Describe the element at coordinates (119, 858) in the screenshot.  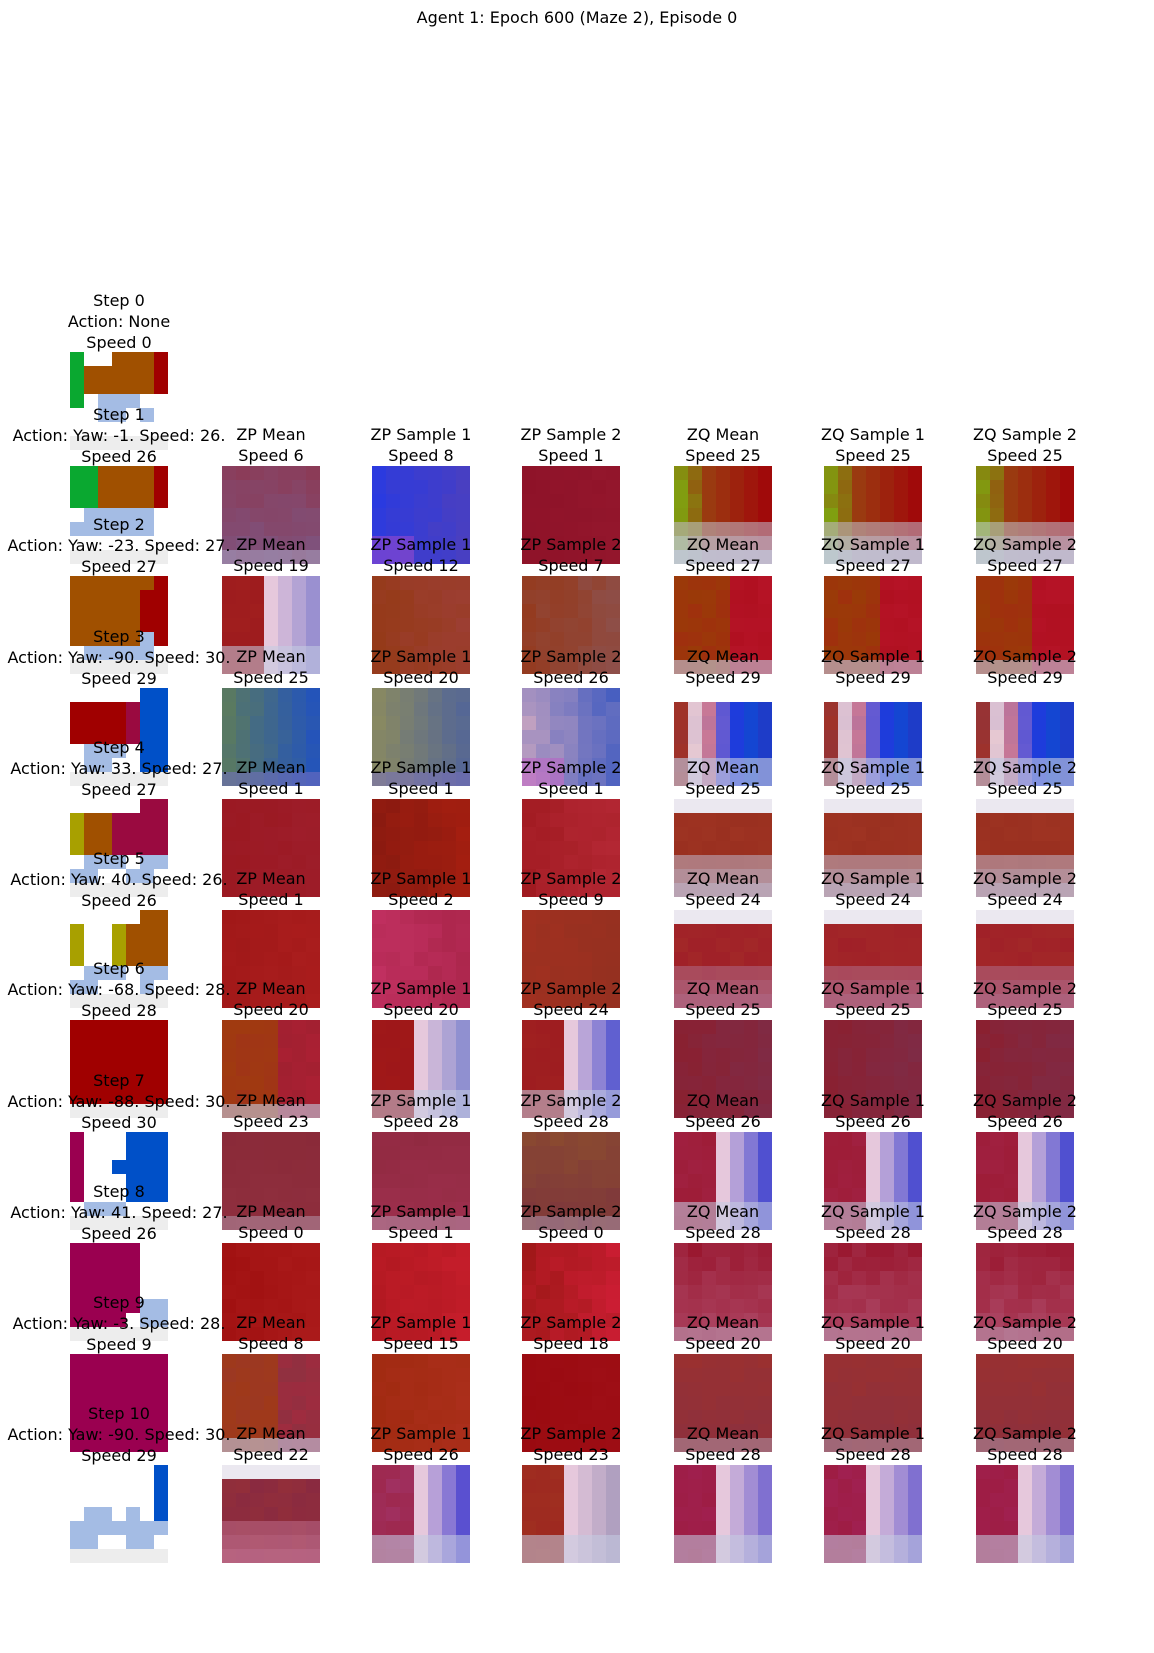
I see `panel-label-line: Step 5` at that location.